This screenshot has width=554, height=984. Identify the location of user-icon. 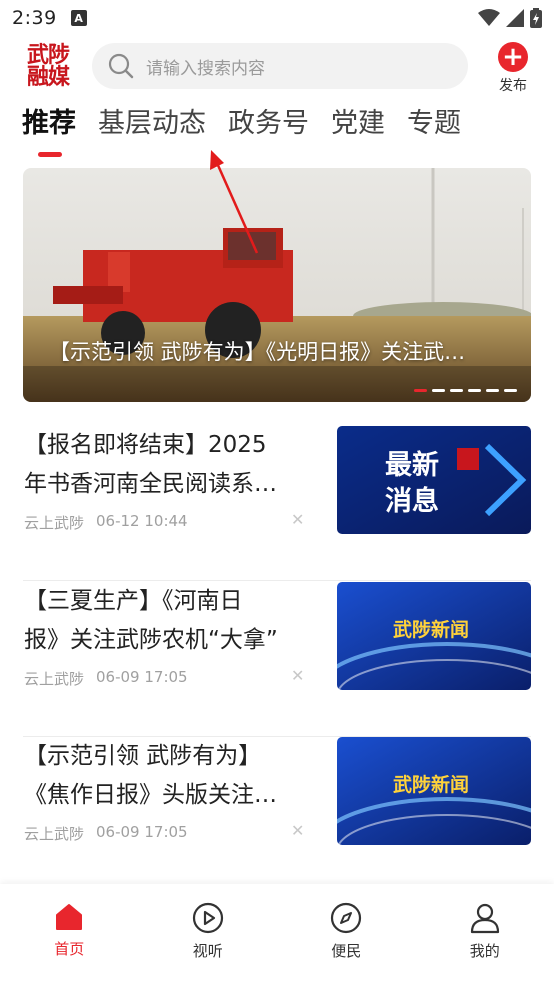
(484, 918).